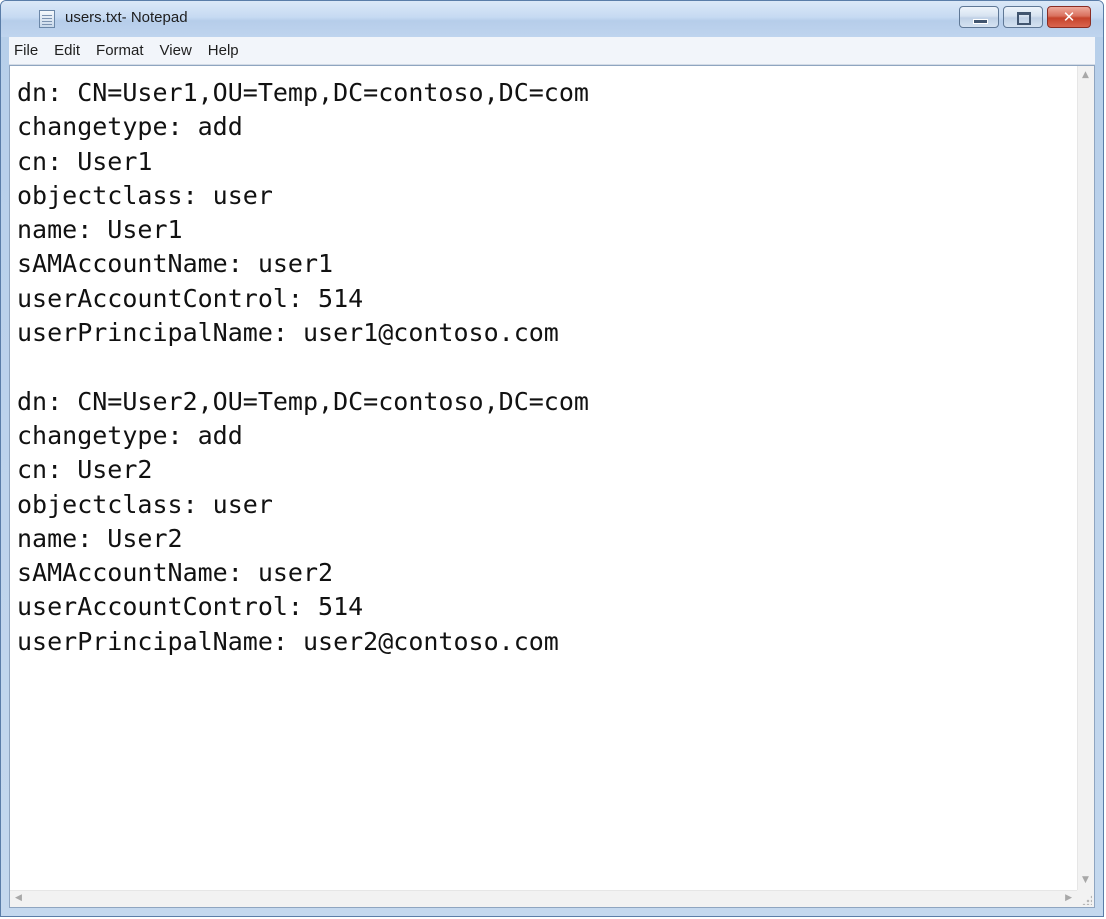 This screenshot has width=1106, height=919. Describe the element at coordinates (27, 50) in the screenshot. I see `menu-file: File` at that location.